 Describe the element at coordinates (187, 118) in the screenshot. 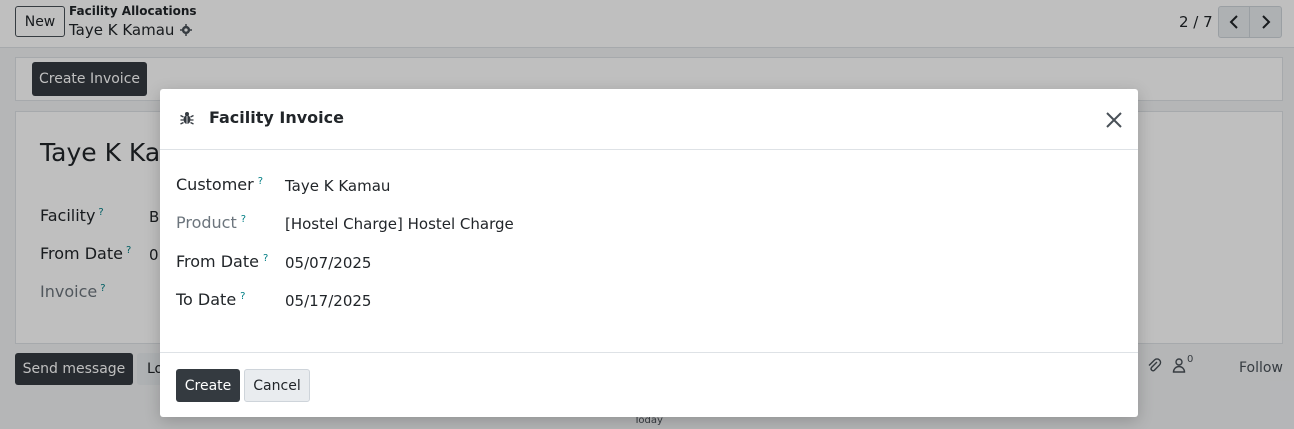

I see `bug-icon` at that location.